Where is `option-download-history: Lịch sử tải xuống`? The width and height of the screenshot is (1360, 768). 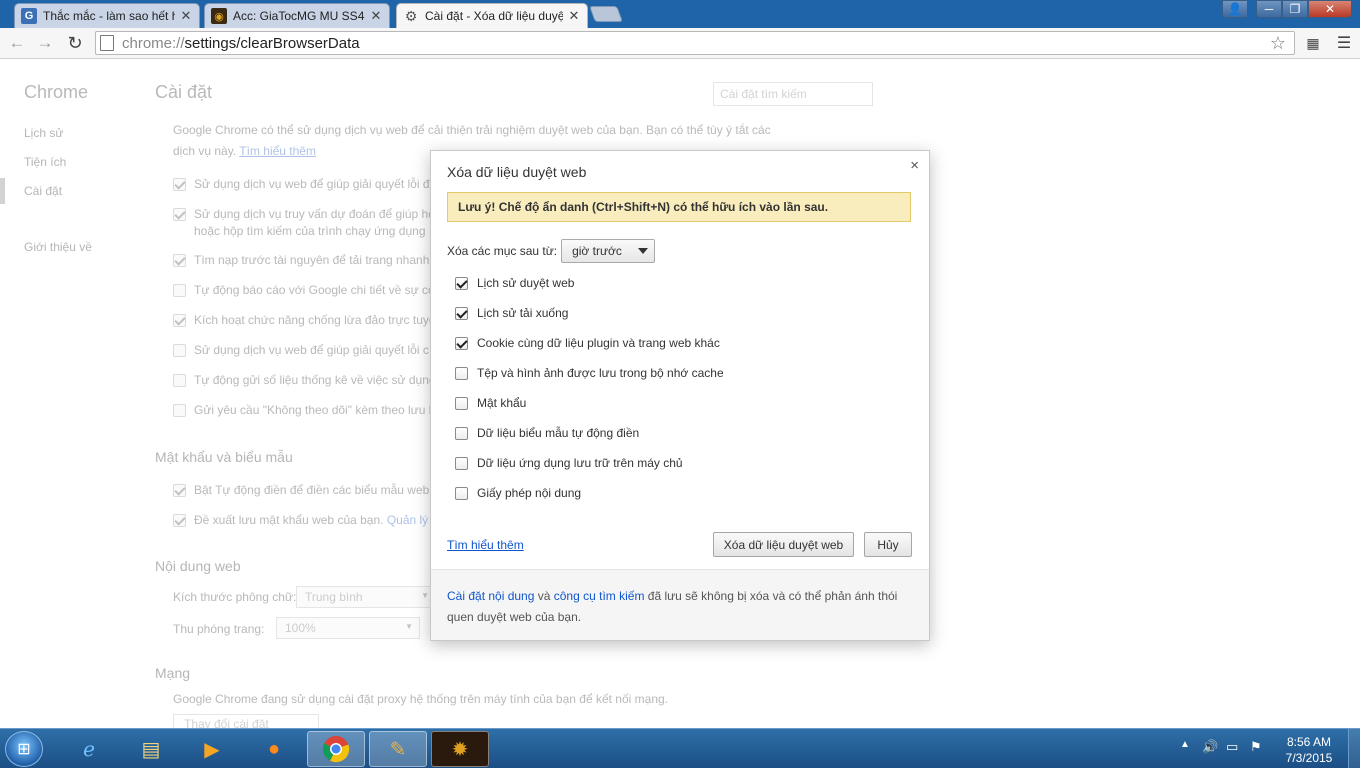
option-download-history: Lịch sử tải xuống is located at coordinates (511, 313).